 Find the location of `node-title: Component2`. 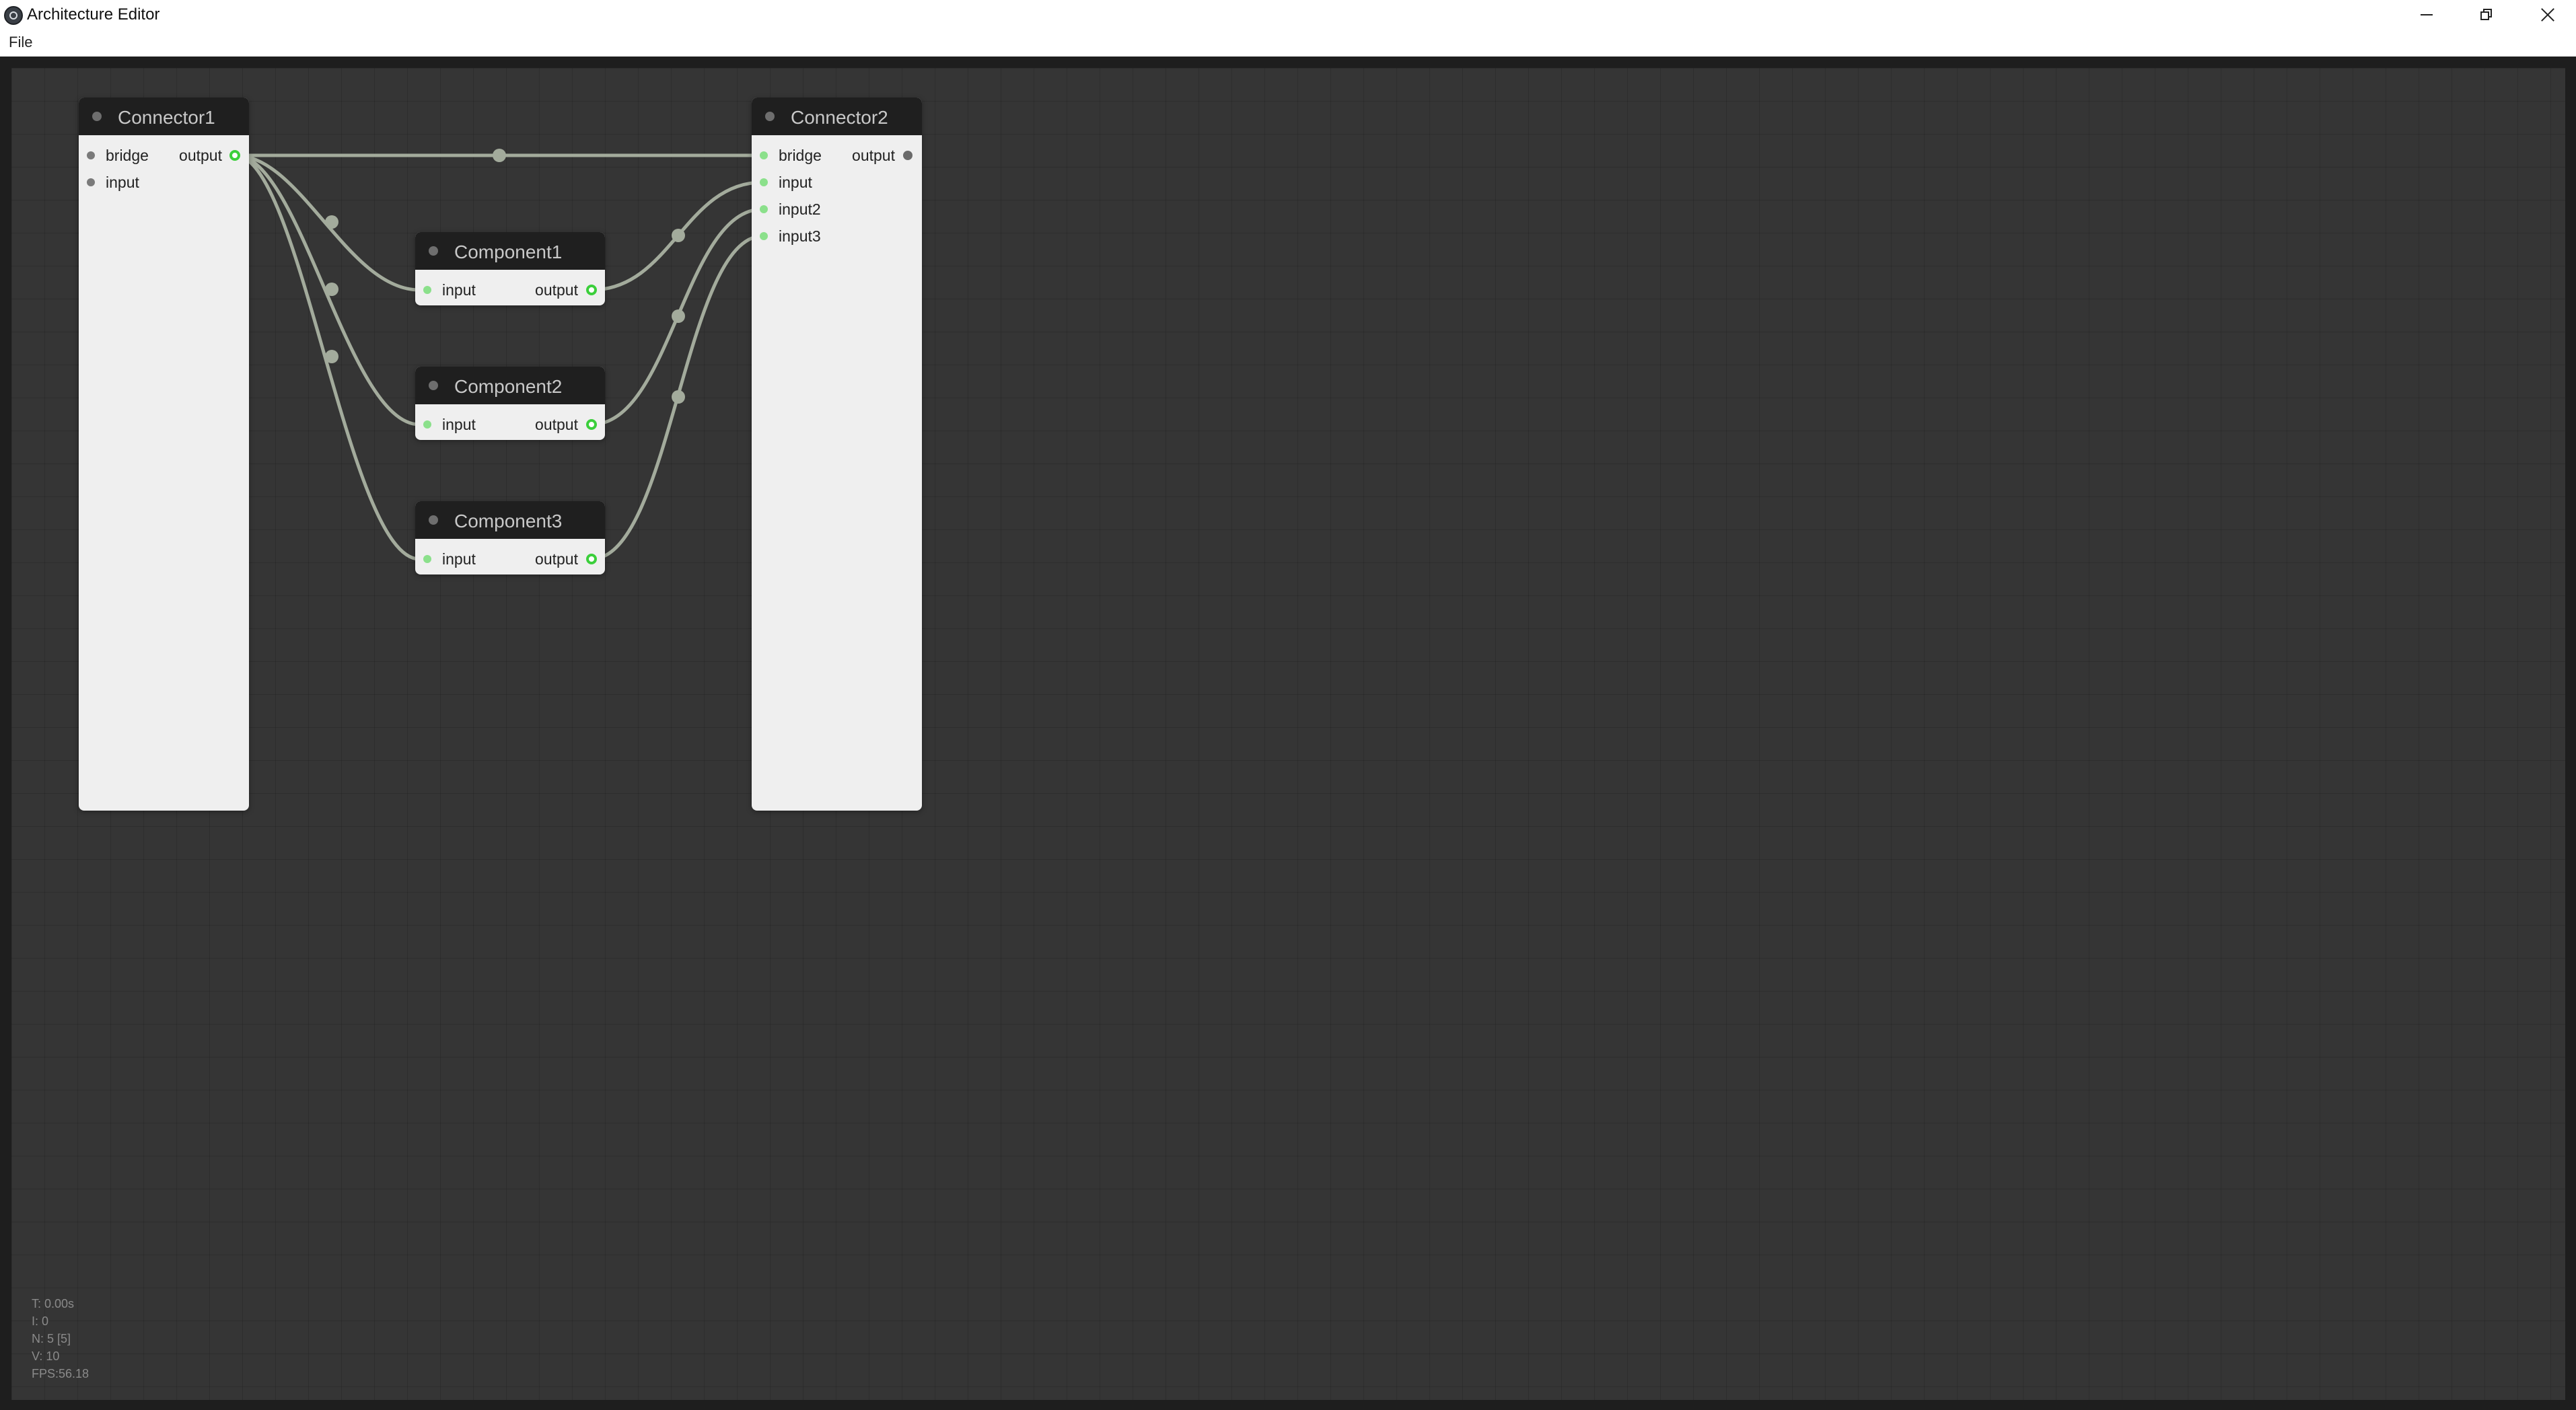

node-title: Component2 is located at coordinates (508, 386).